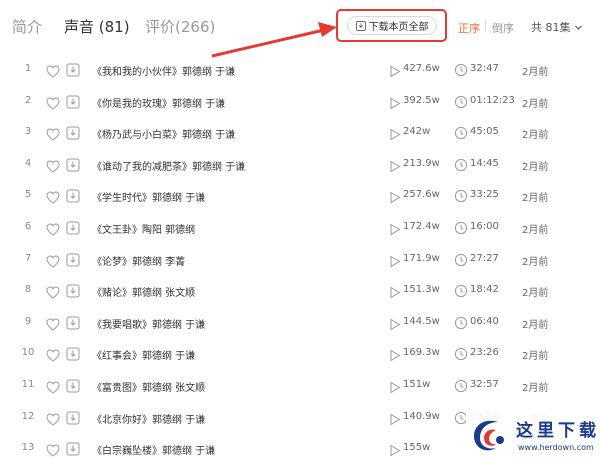 The height and width of the screenshot is (458, 600). What do you see at coordinates (417, 384) in the screenshot?
I see `play-count: 151w` at bounding box center [417, 384].